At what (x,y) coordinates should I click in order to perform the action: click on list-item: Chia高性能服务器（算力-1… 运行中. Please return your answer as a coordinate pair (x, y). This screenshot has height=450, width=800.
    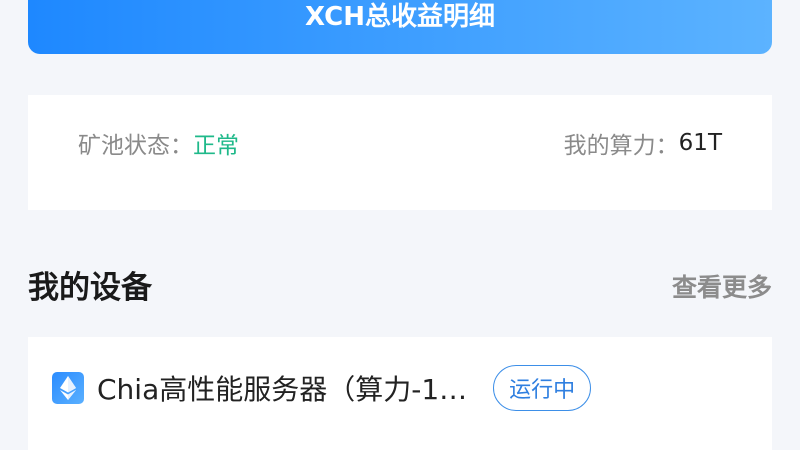
    Looking at the image, I should click on (322, 388).